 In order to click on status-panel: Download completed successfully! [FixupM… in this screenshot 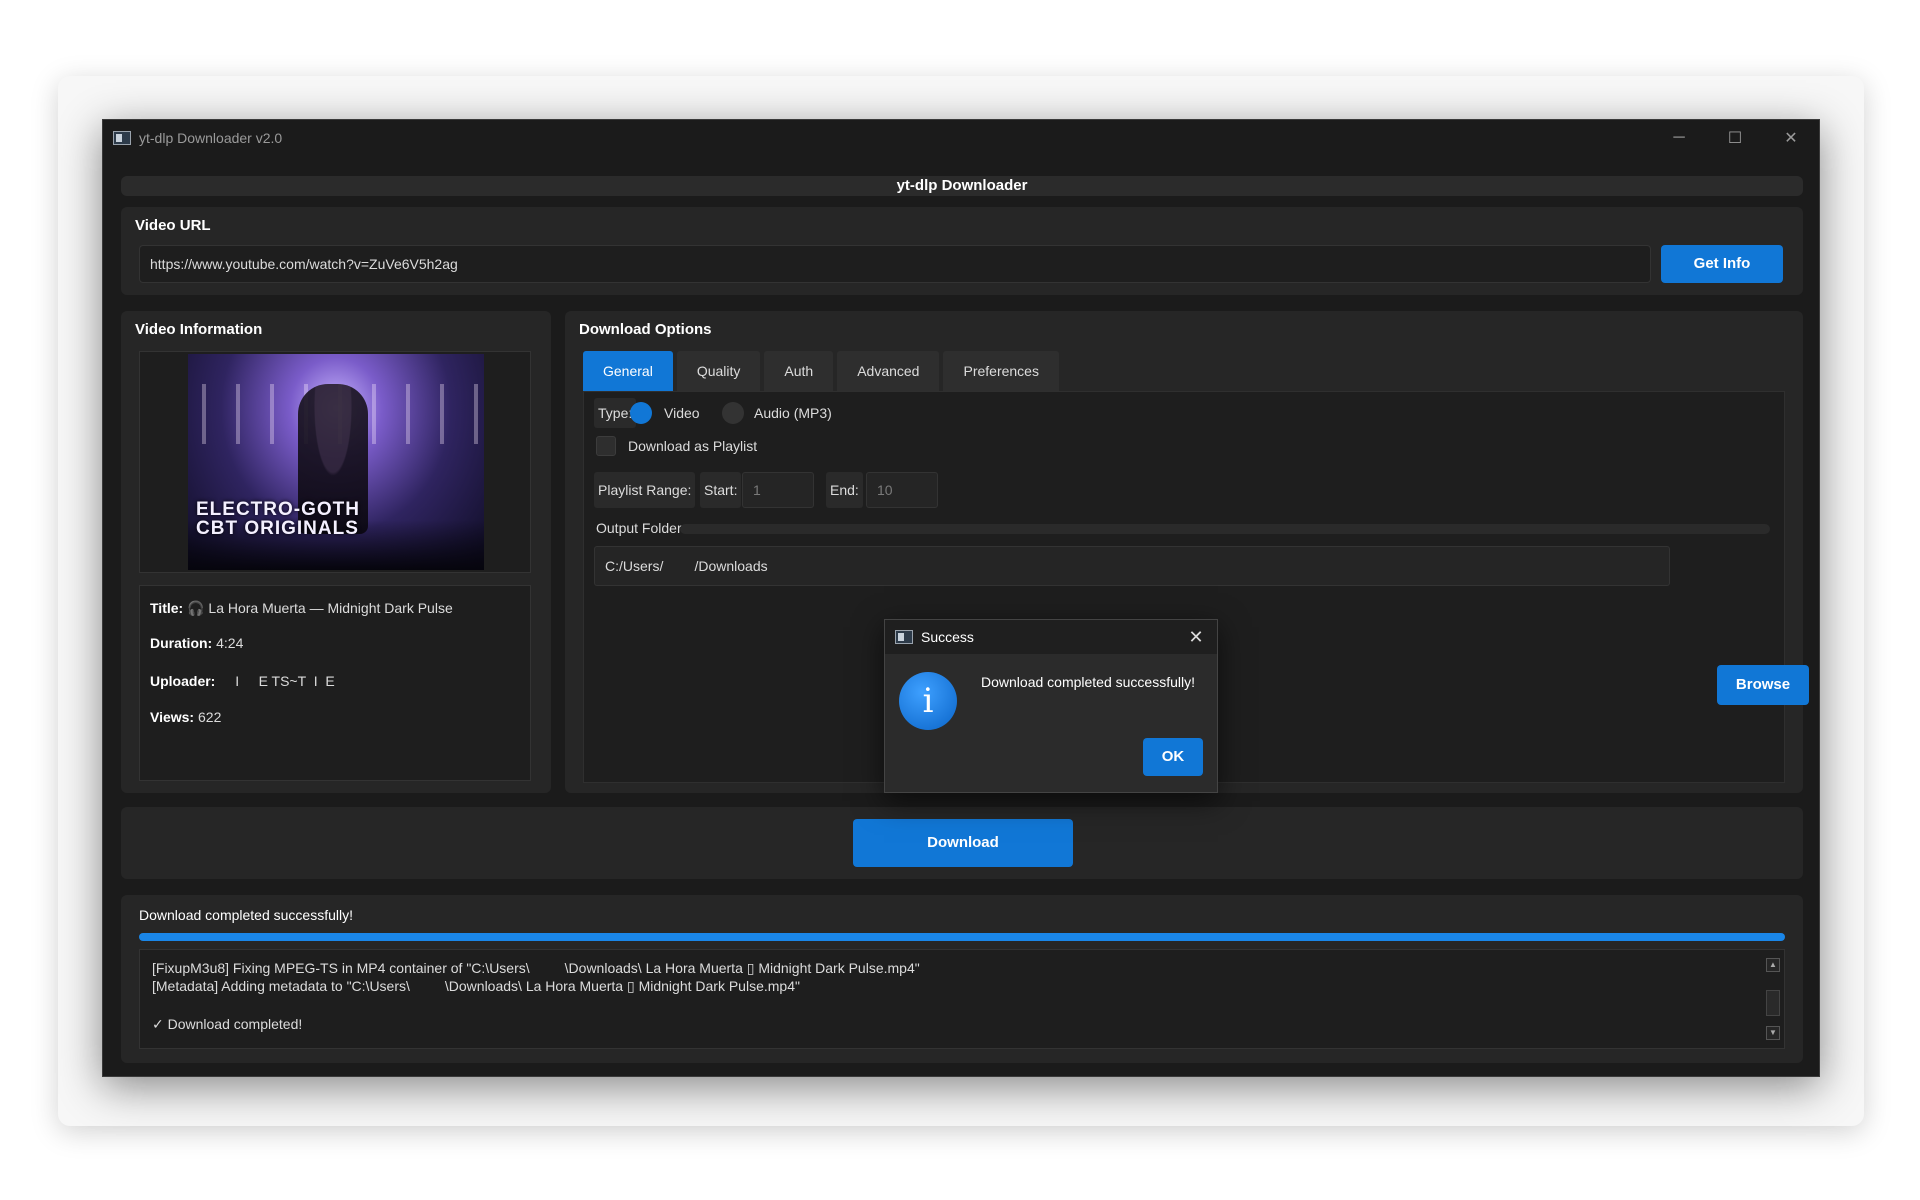, I will do `click(962, 979)`.